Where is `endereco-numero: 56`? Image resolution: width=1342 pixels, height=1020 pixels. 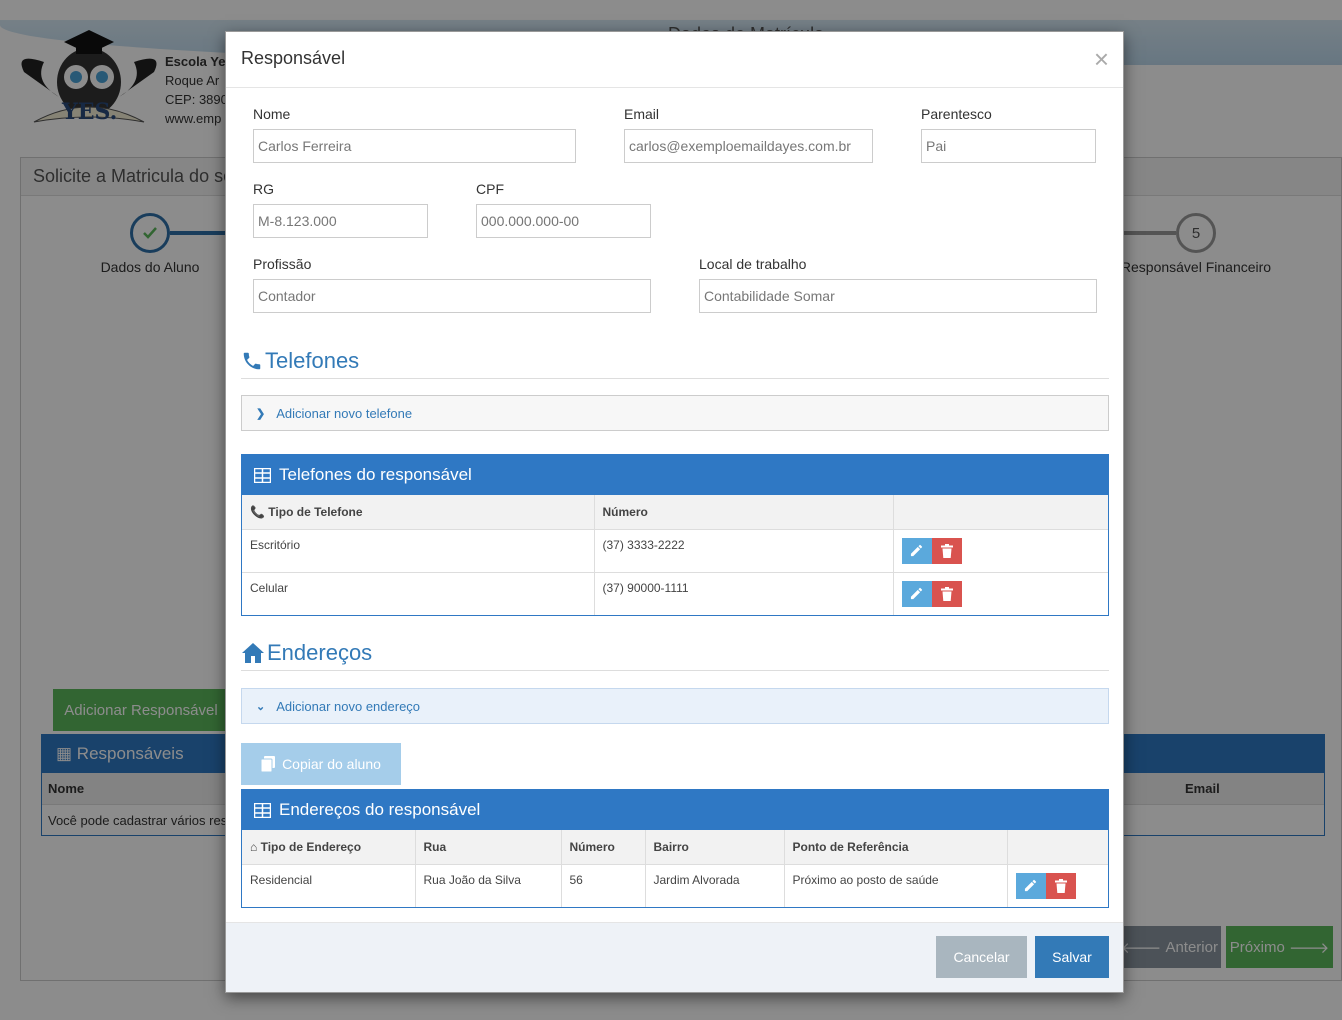 endereco-numero: 56 is located at coordinates (603, 885).